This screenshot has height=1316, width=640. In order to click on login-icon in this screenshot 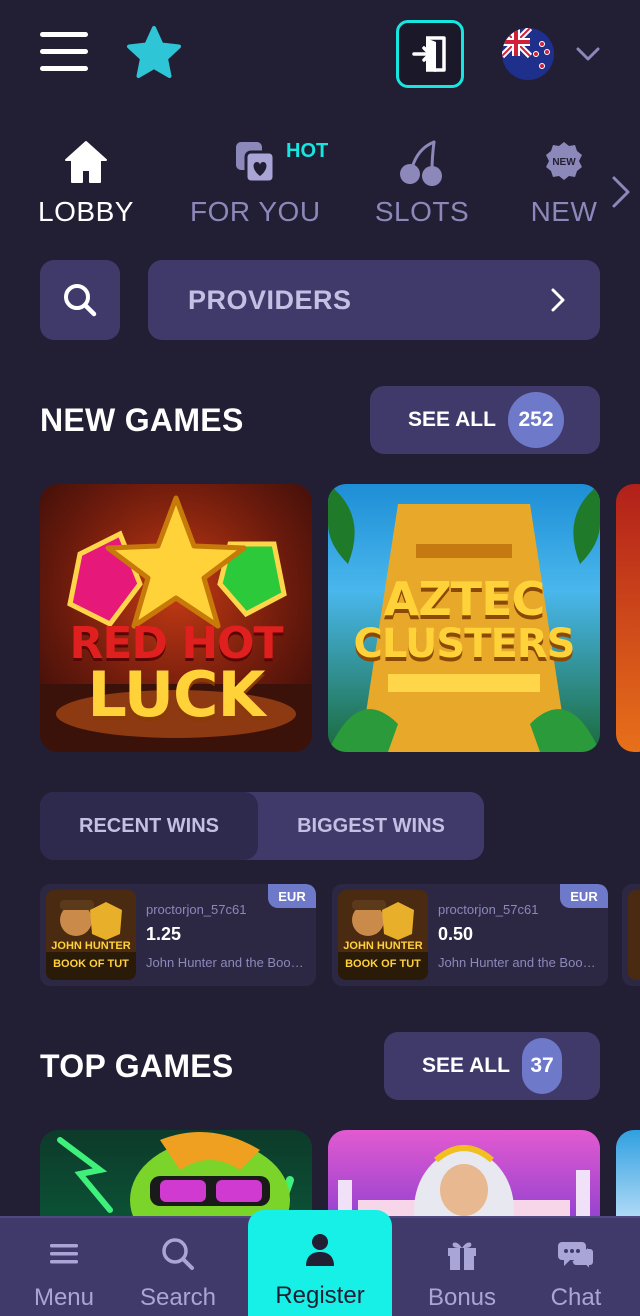, I will do `click(429, 54)`.